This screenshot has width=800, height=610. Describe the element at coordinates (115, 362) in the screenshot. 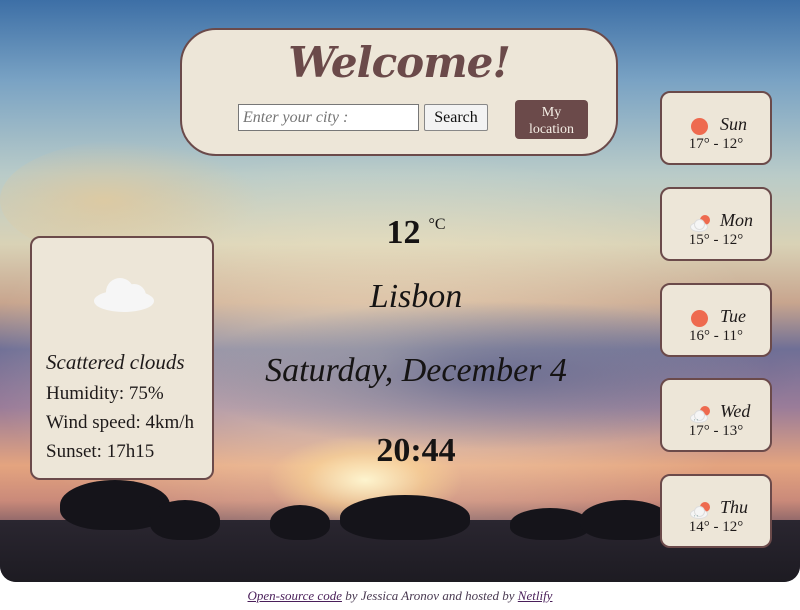

I see `weather-description: Scattered clouds` at that location.